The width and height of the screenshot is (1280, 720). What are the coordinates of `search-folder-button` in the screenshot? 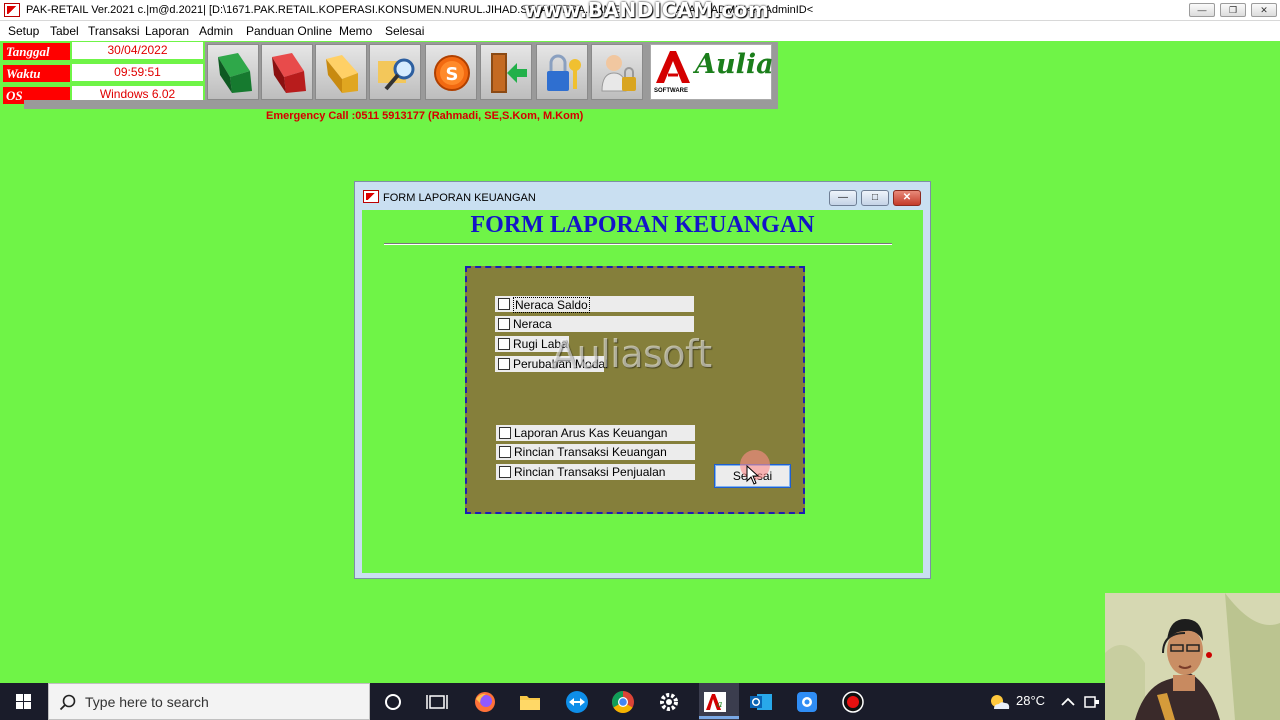 It's located at (395, 72).